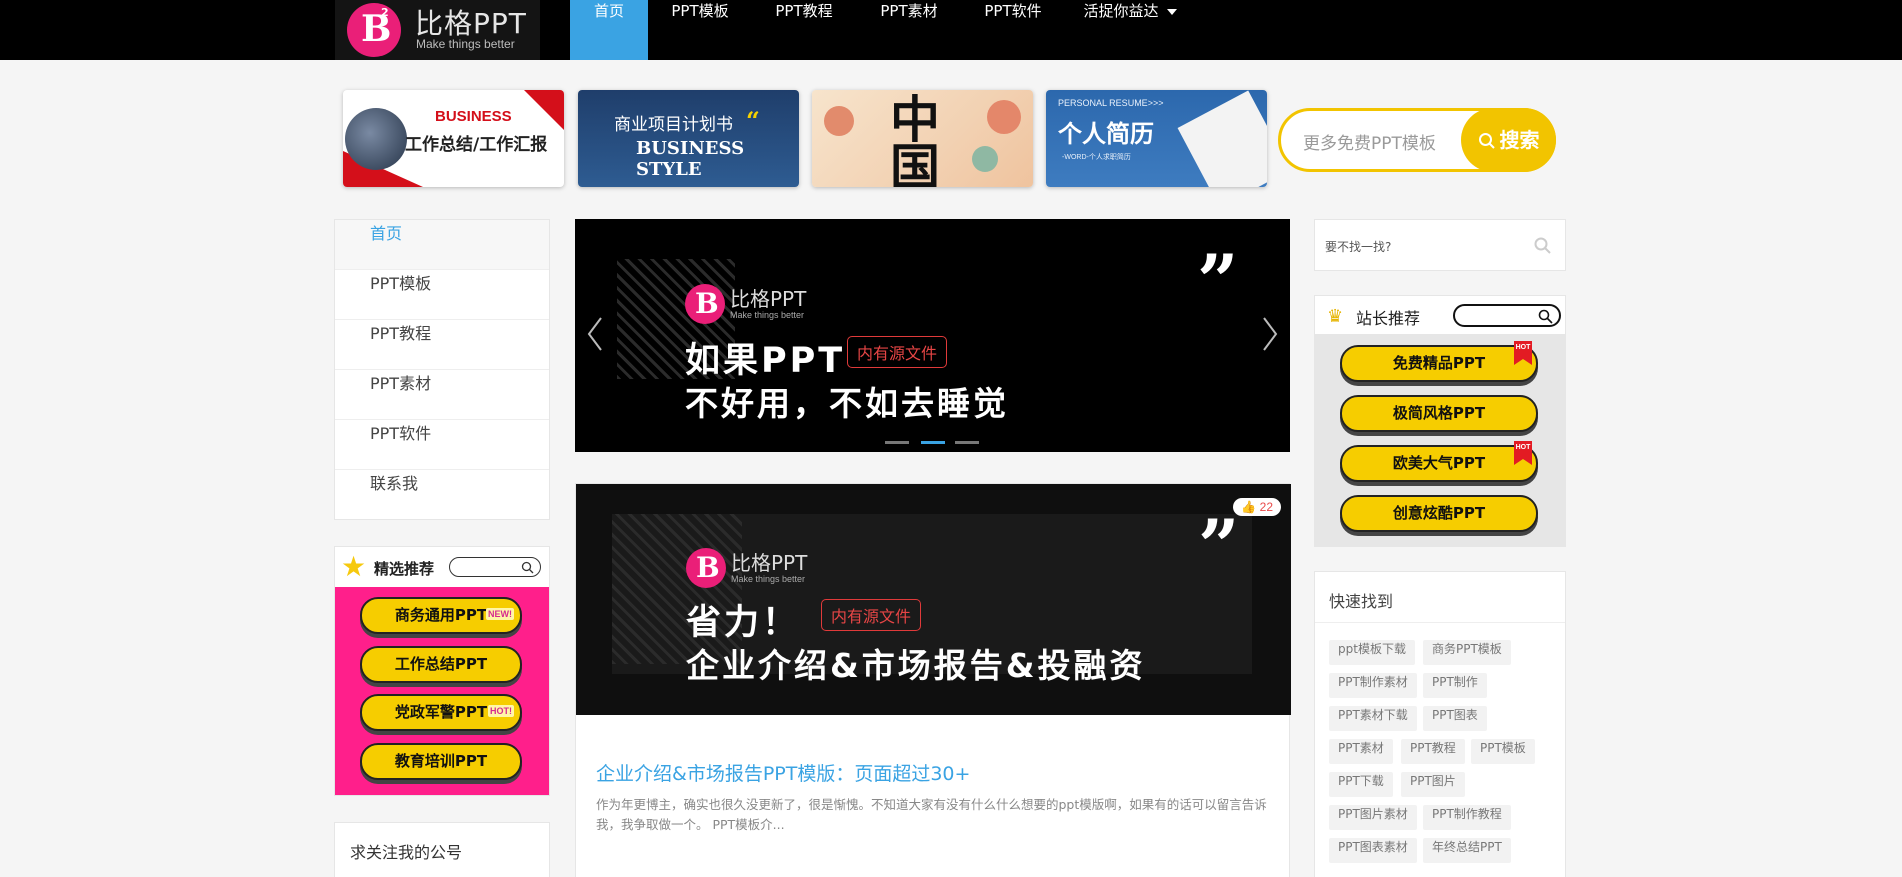 The width and height of the screenshot is (1902, 877). Describe the element at coordinates (374, 30) in the screenshot. I see `logo-mark: B2` at that location.